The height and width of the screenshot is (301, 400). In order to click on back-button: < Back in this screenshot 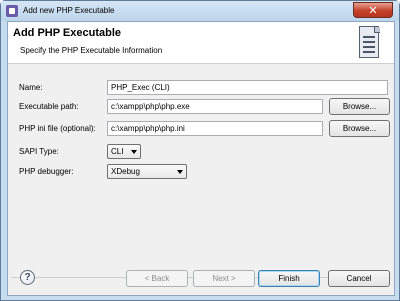, I will do `click(157, 278)`.